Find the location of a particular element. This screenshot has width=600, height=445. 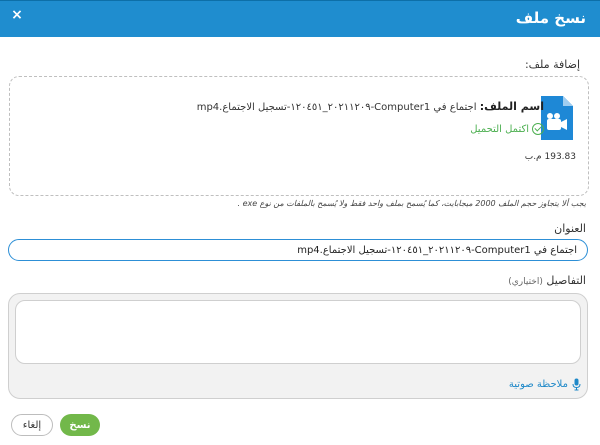

dialog-title: نسخ ملف is located at coordinates (550, 18).